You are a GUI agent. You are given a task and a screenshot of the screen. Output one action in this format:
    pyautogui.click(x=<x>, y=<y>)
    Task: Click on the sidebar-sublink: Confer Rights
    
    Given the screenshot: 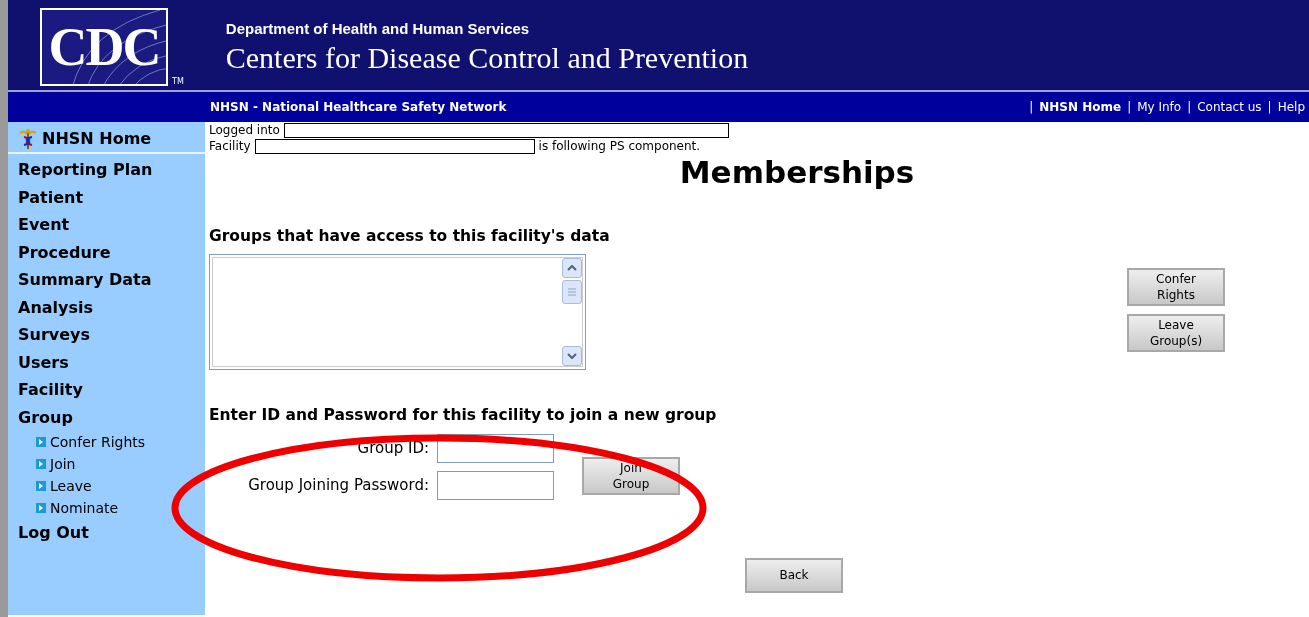 What is the action you would take?
    pyautogui.click(x=98, y=442)
    